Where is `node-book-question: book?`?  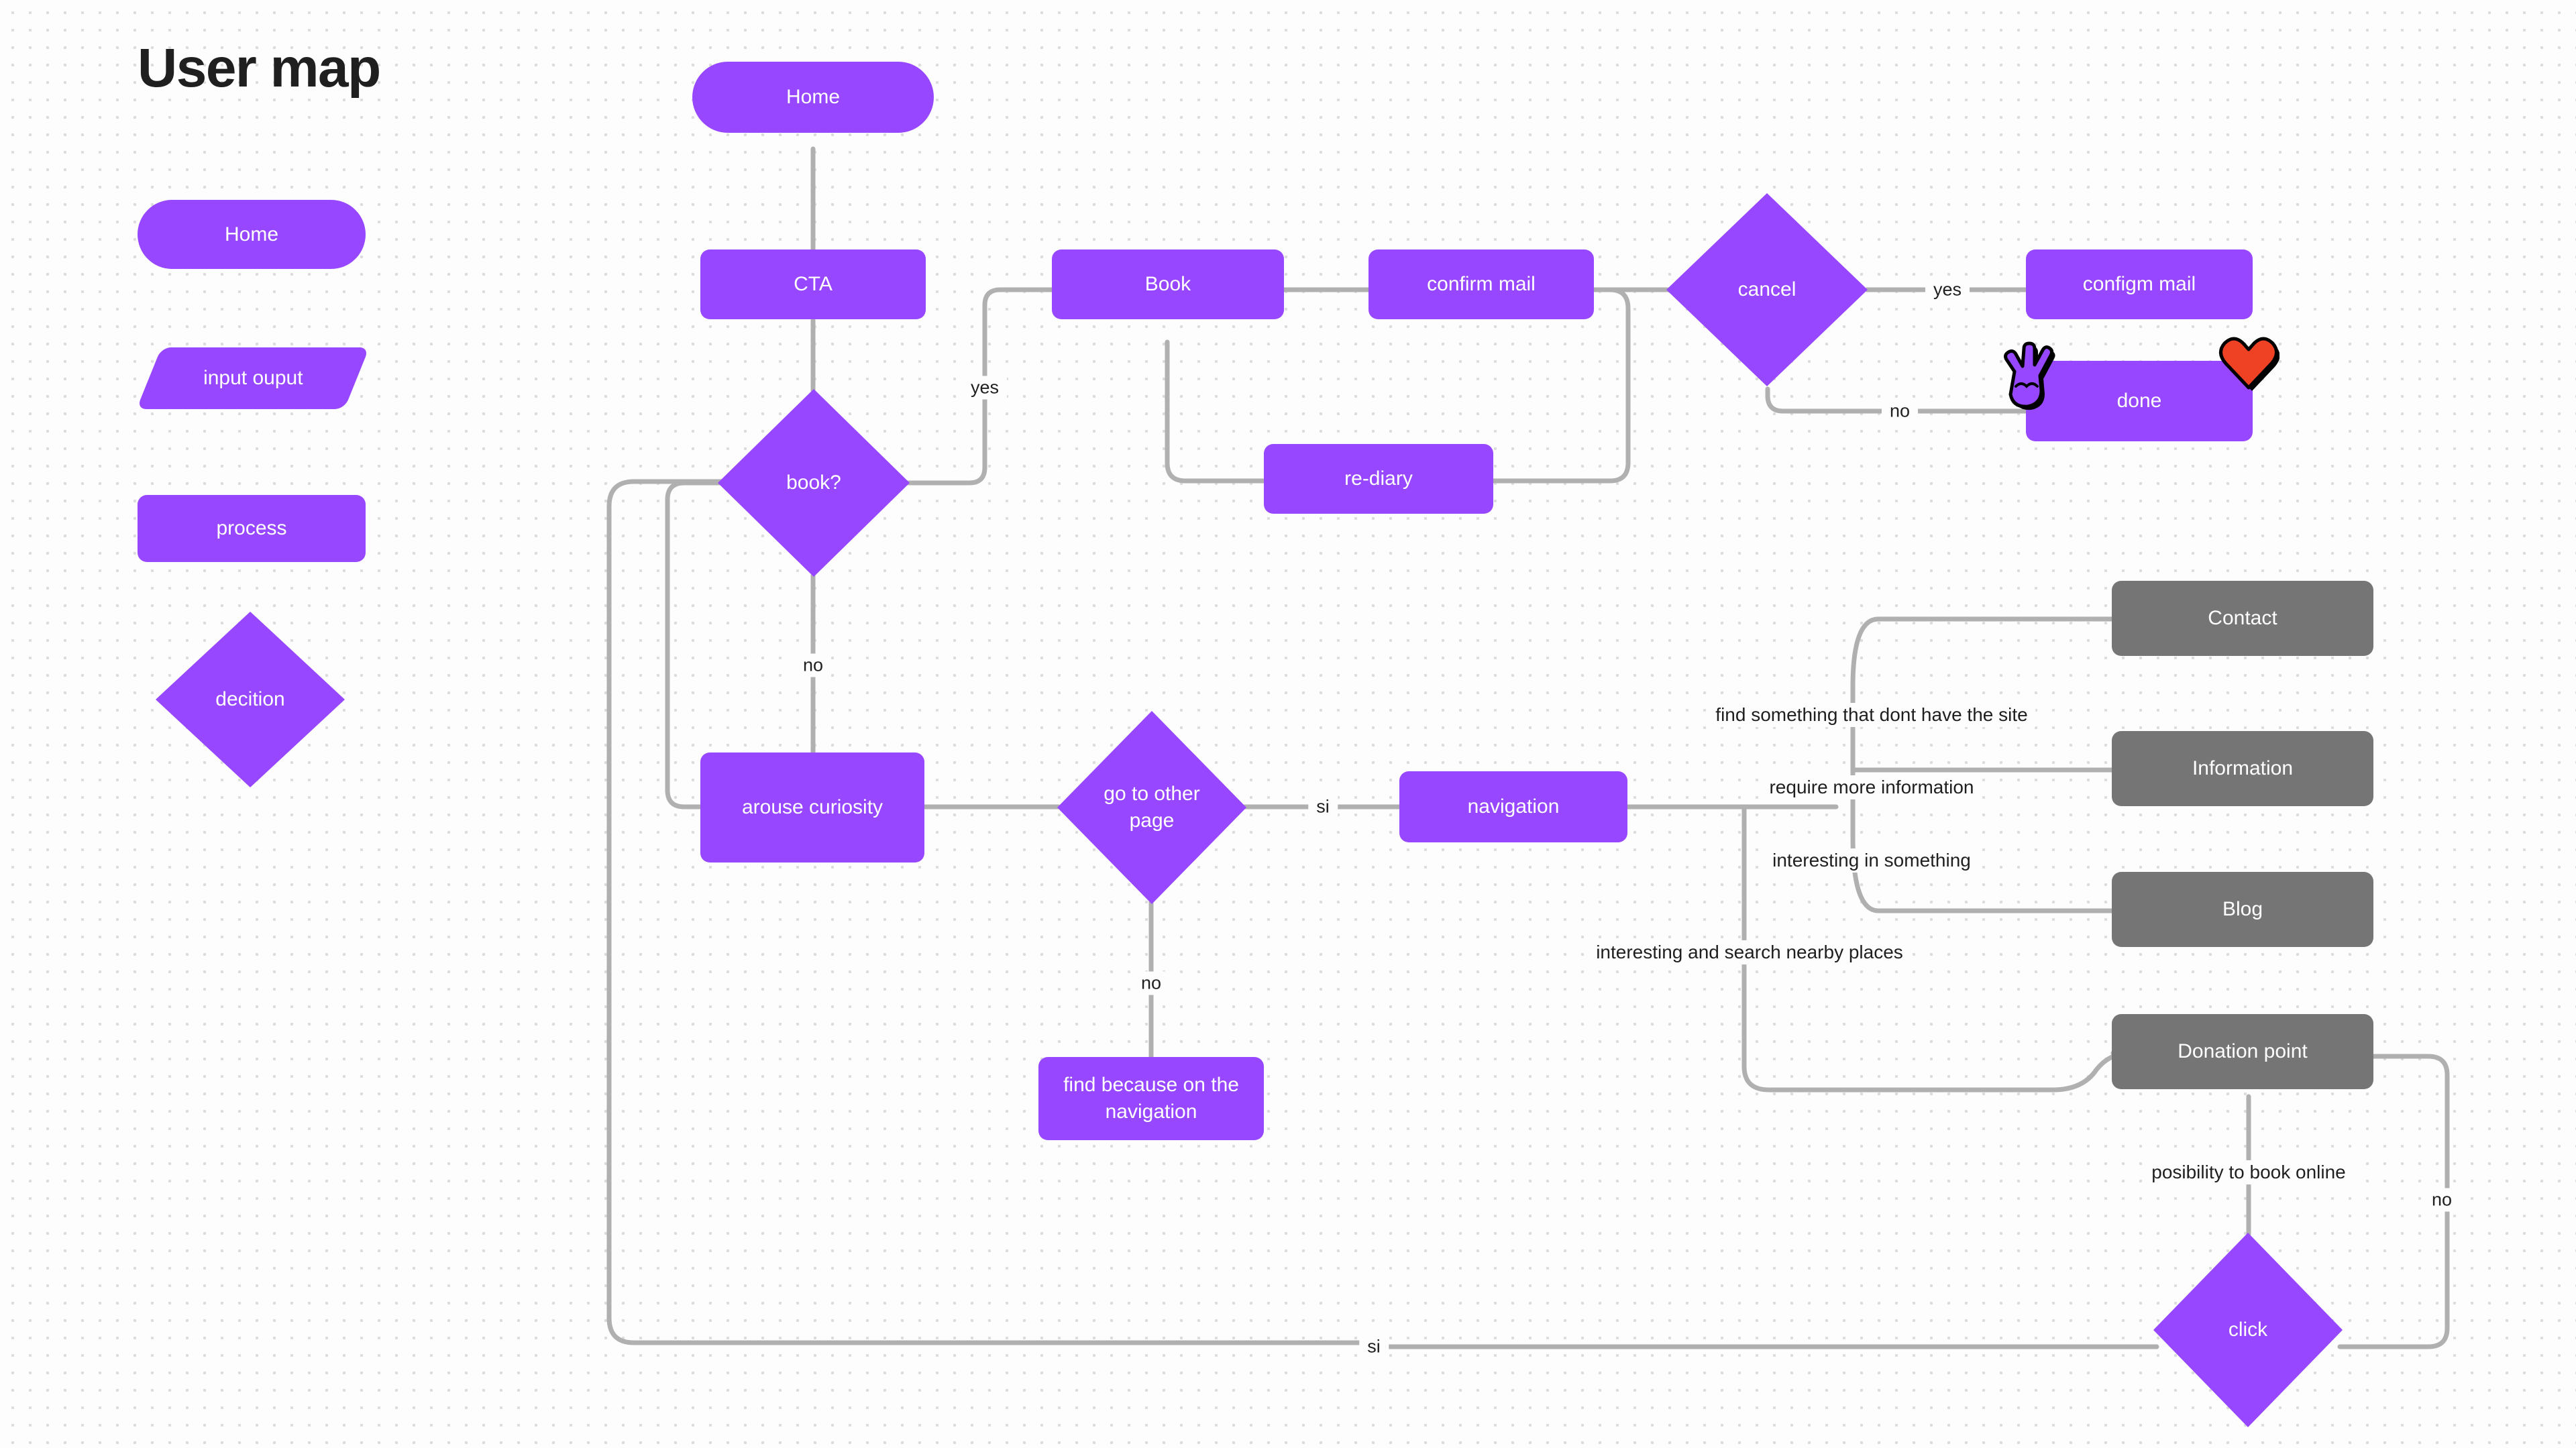 node-book-question: book? is located at coordinates (814, 483).